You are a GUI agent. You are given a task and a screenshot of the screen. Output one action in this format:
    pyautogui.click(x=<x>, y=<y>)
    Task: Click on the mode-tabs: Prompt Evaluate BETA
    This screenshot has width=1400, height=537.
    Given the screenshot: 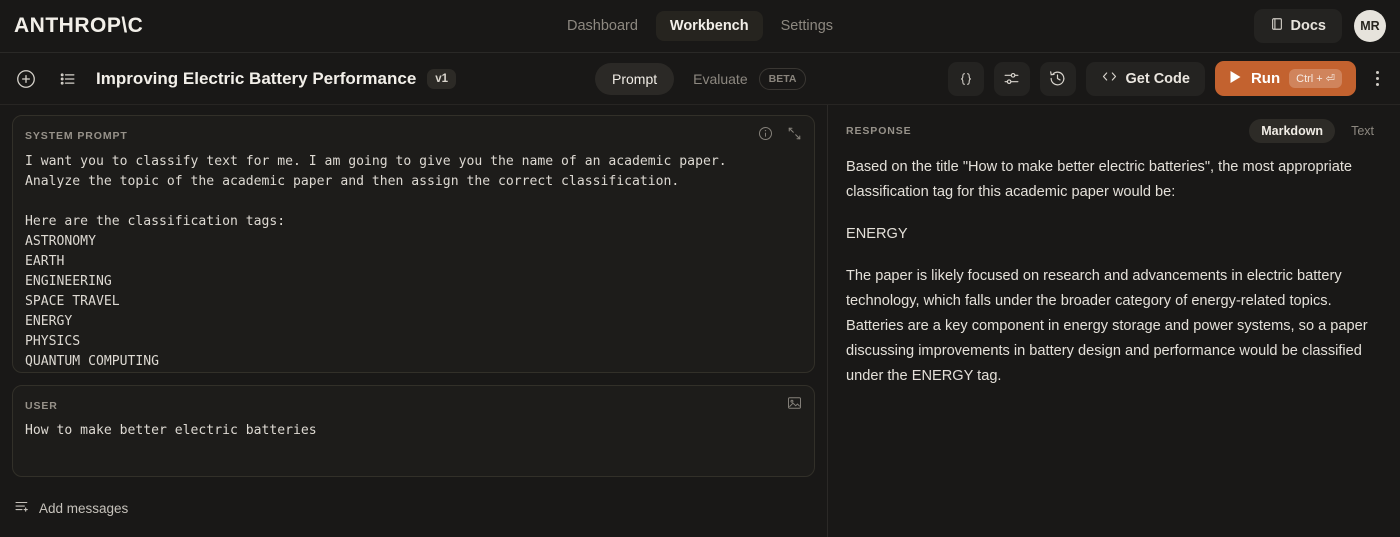 What is the action you would take?
    pyautogui.click(x=701, y=78)
    